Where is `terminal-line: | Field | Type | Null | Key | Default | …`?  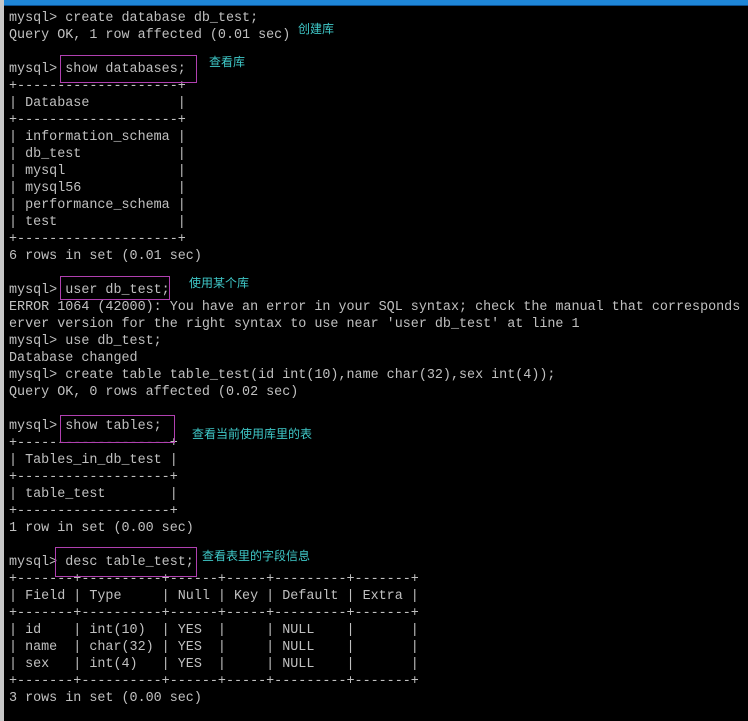
terminal-line: | Field | Type | Null | Key | Default | … is located at coordinates (214, 596).